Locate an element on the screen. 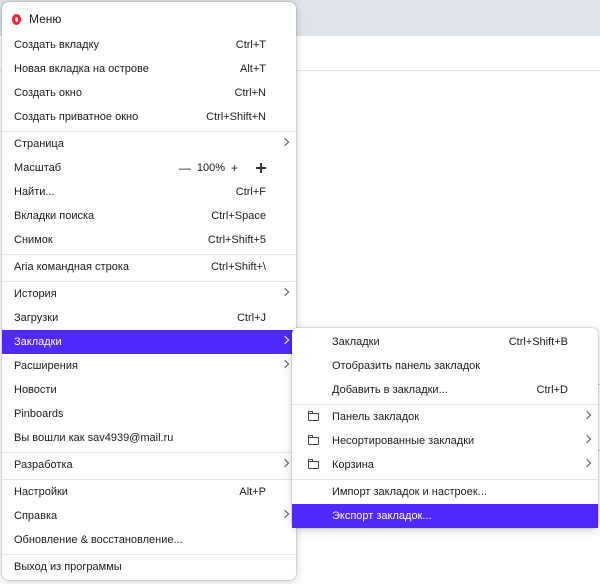 This screenshot has height=584, width=600. menu-item-search-tabs: Вкладки поиска Ctrl+Space is located at coordinates (149, 216).